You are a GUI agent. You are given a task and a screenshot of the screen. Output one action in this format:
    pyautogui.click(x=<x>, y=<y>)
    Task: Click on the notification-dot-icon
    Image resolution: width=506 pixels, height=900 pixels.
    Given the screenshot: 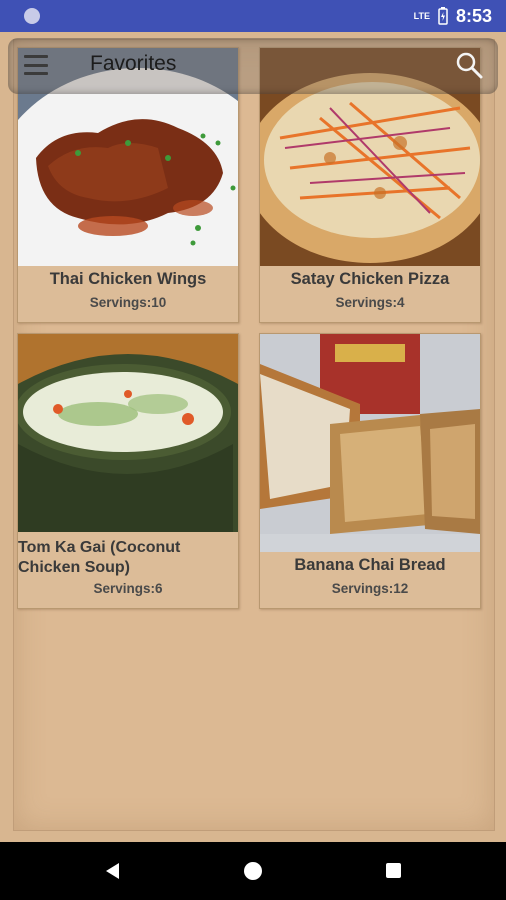 What is the action you would take?
    pyautogui.click(x=32, y=16)
    